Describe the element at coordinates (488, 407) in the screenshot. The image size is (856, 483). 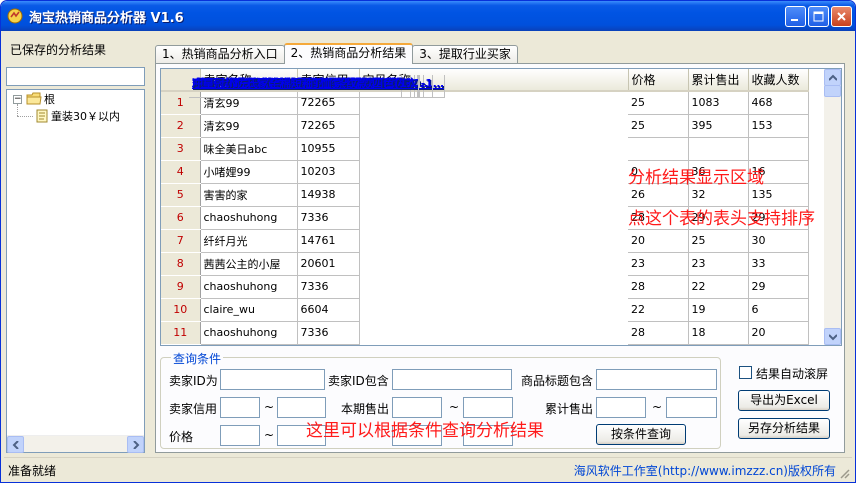
I see `period-sold-max-input` at that location.